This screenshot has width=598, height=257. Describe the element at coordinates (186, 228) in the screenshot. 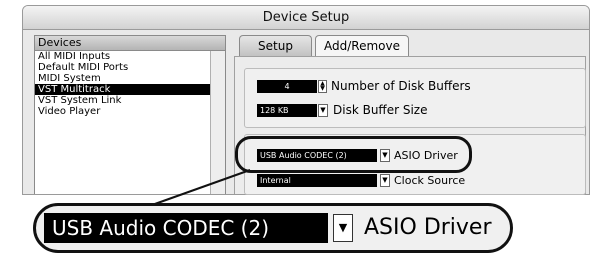

I see `zoom-asio-driver-field: USB Audio CODEC (2)` at that location.